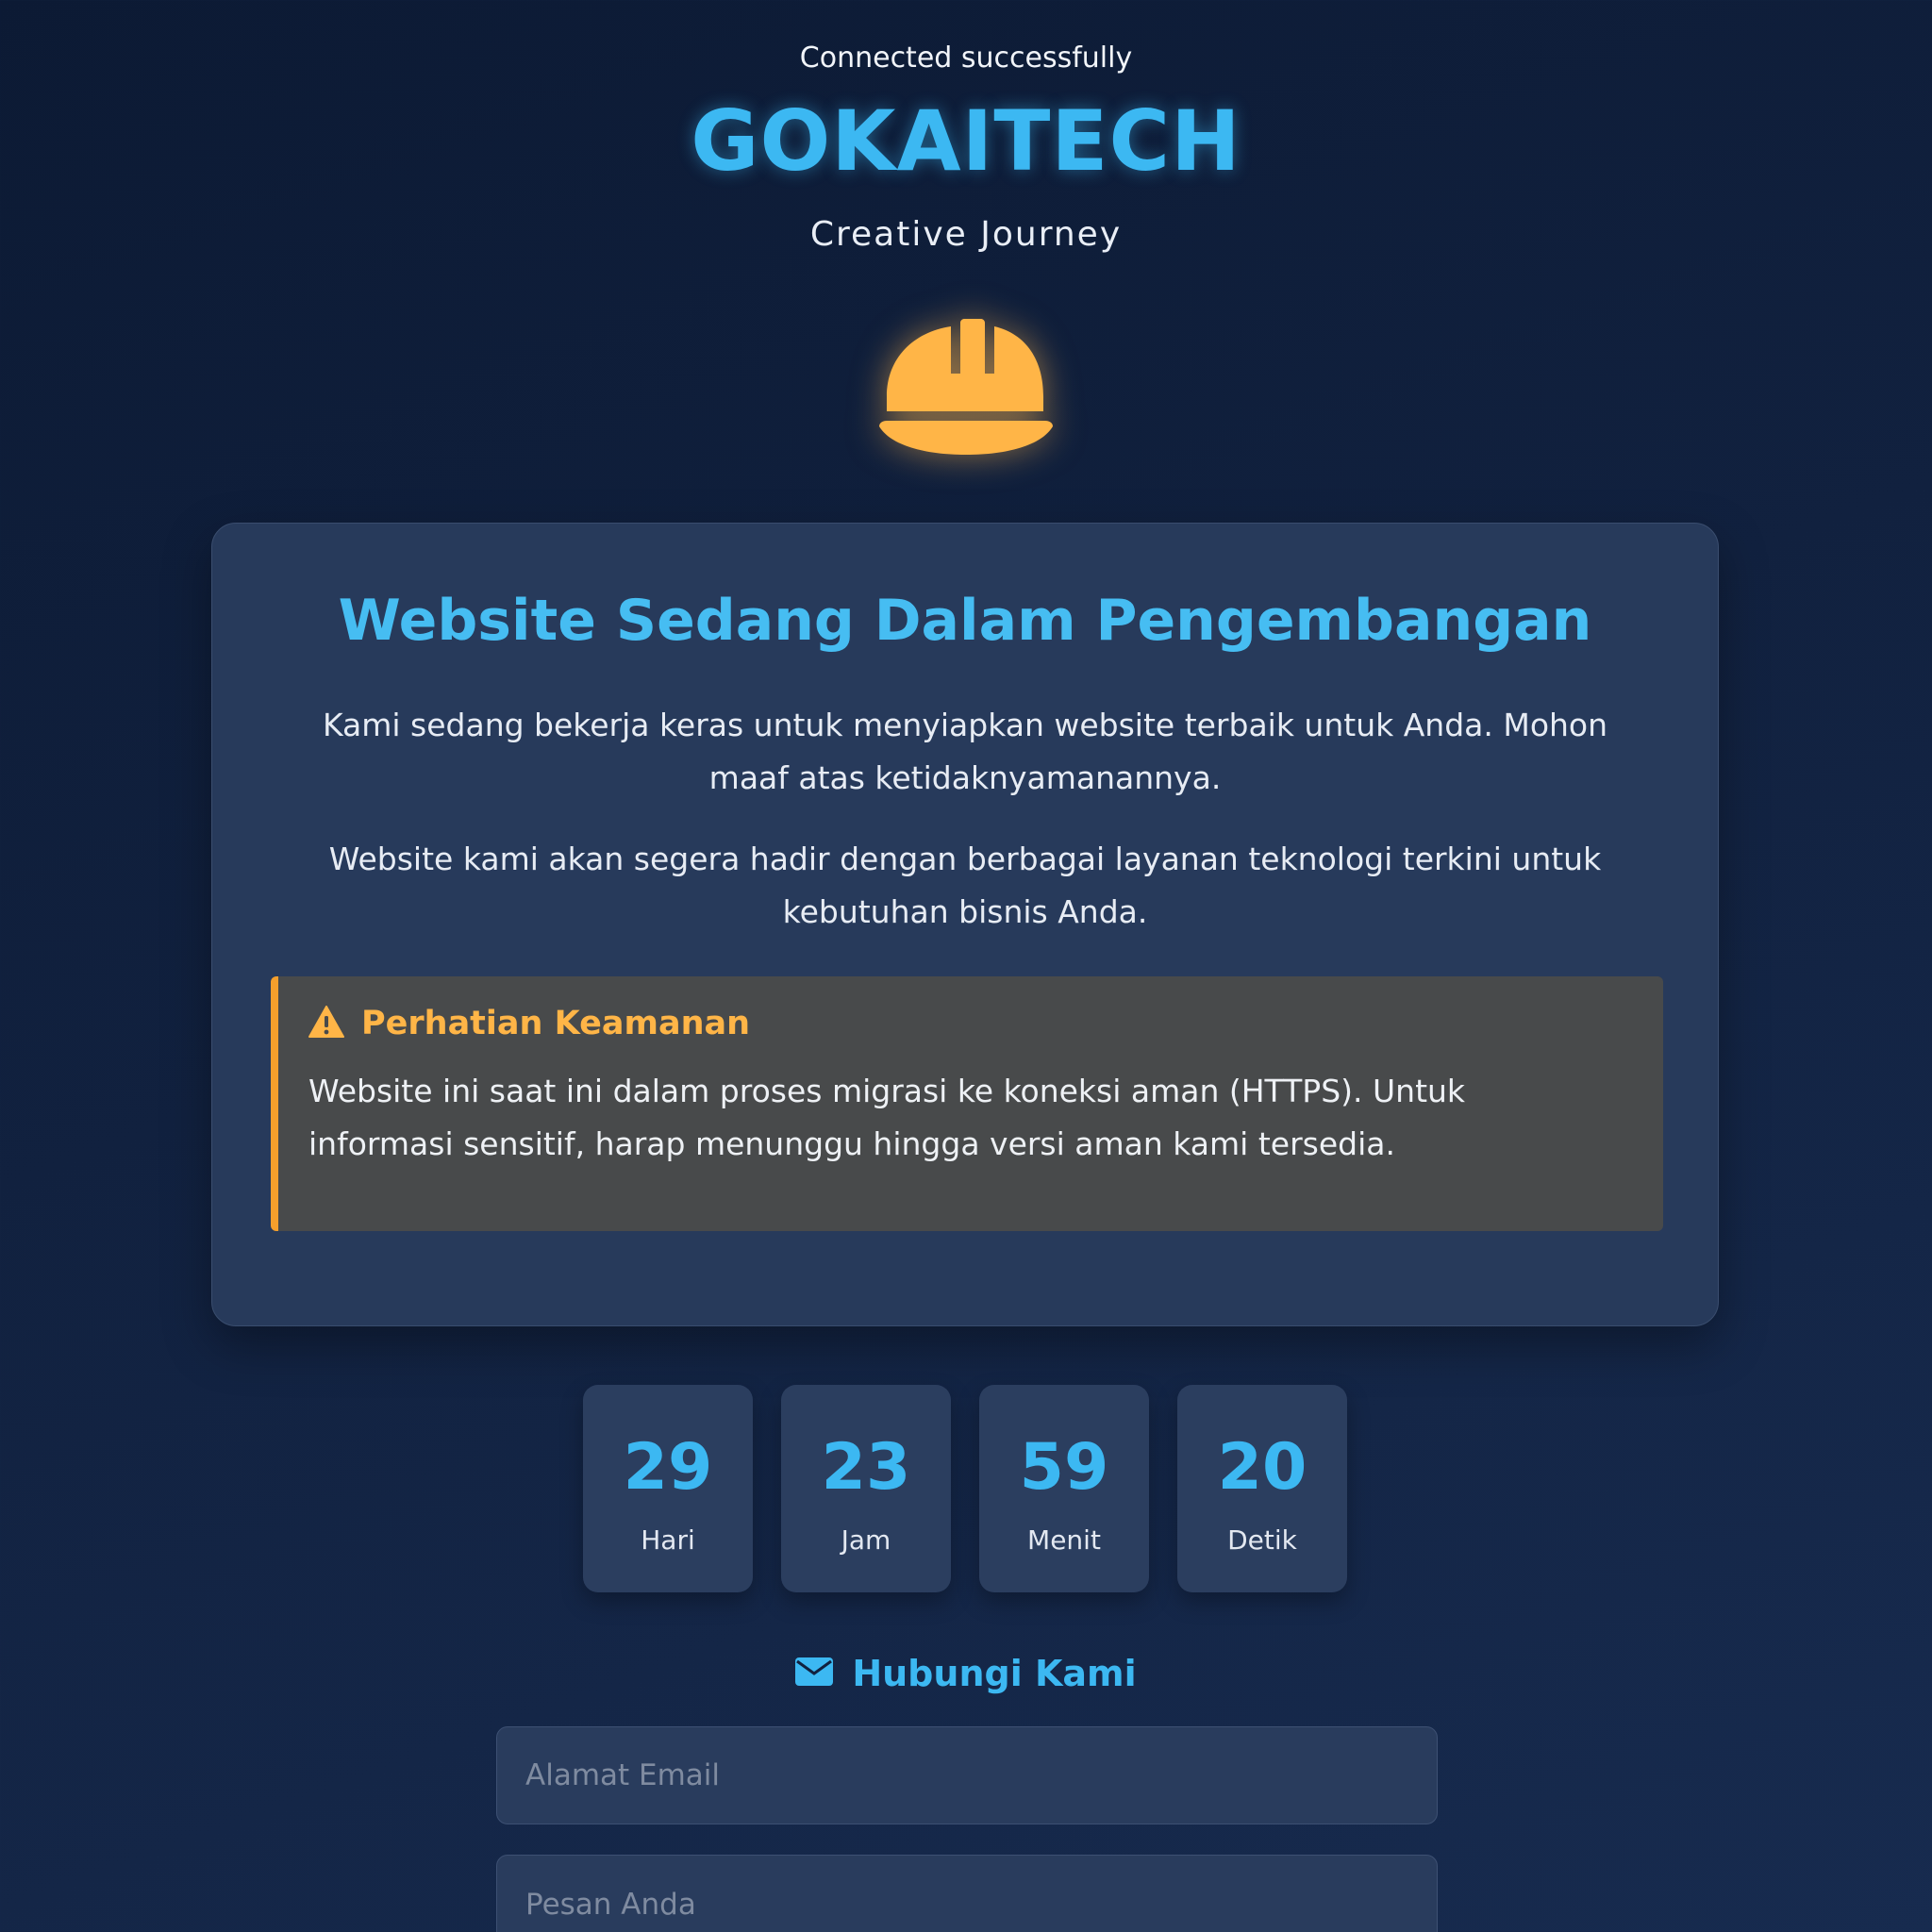  I want to click on email-field, so click(967, 1775).